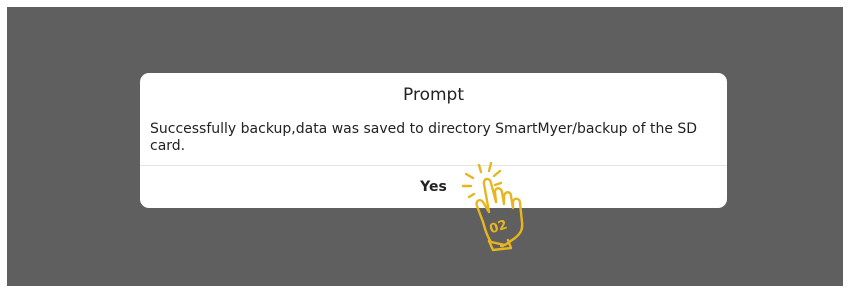 The image size is (850, 293). What do you see at coordinates (499, 212) in the screenshot?
I see `hand-outline` at bounding box center [499, 212].